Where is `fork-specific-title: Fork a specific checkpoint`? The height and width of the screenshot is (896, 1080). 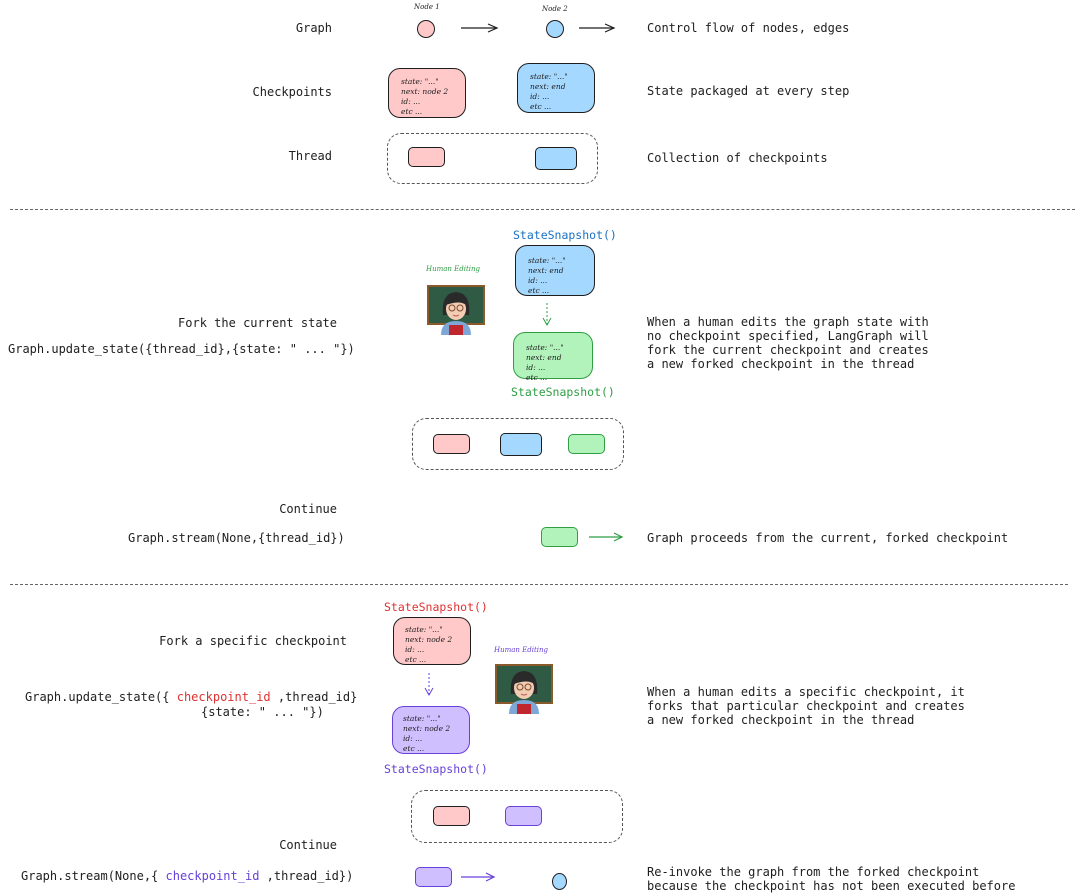 fork-specific-title: Fork a specific checkpoint is located at coordinates (253, 641).